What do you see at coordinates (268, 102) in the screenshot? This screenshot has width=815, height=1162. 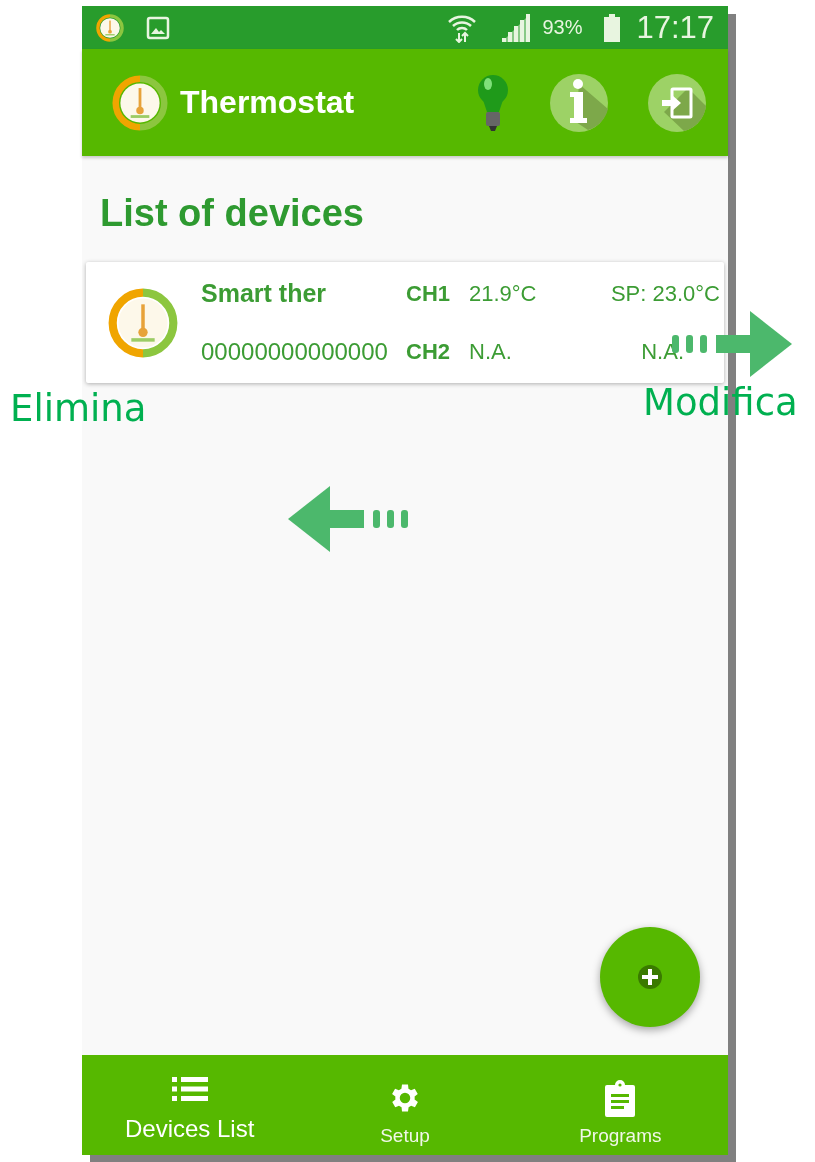 I see `app-title: Thermostat` at bounding box center [268, 102].